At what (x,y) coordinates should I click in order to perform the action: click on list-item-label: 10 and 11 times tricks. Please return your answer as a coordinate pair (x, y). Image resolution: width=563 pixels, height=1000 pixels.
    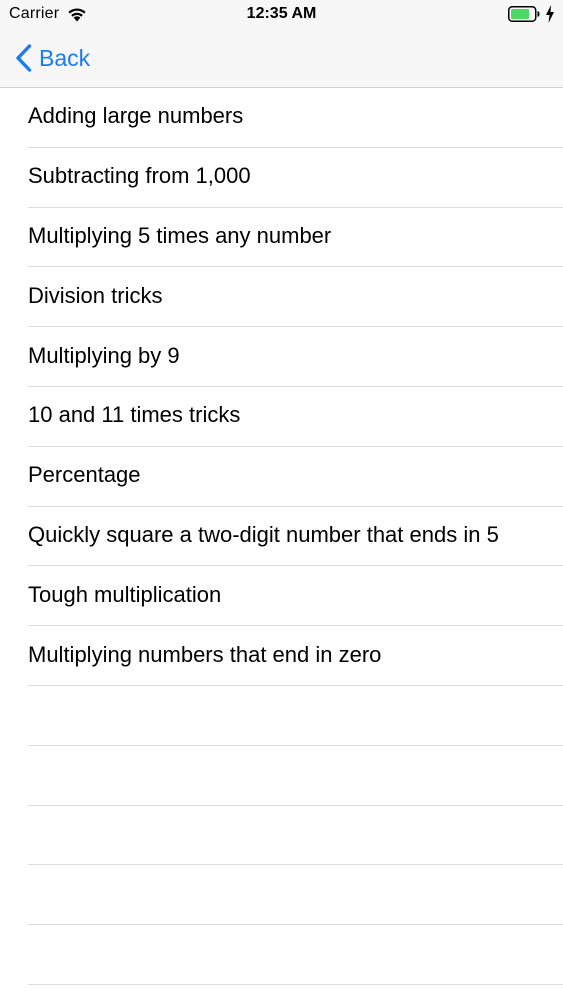
    Looking at the image, I should click on (134, 415).